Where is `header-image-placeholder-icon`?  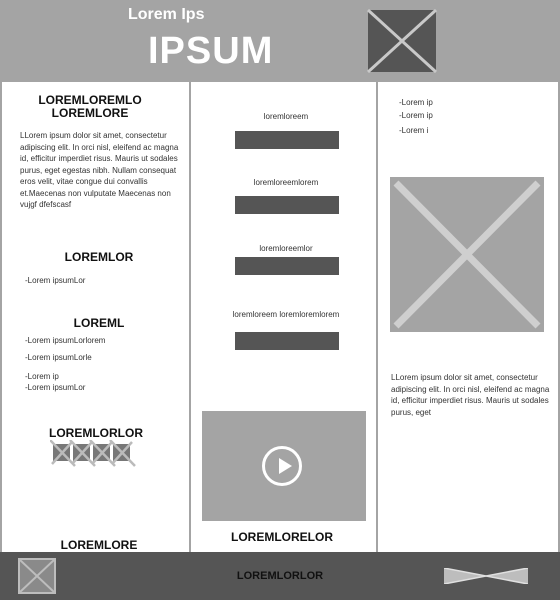 header-image-placeholder-icon is located at coordinates (402, 41).